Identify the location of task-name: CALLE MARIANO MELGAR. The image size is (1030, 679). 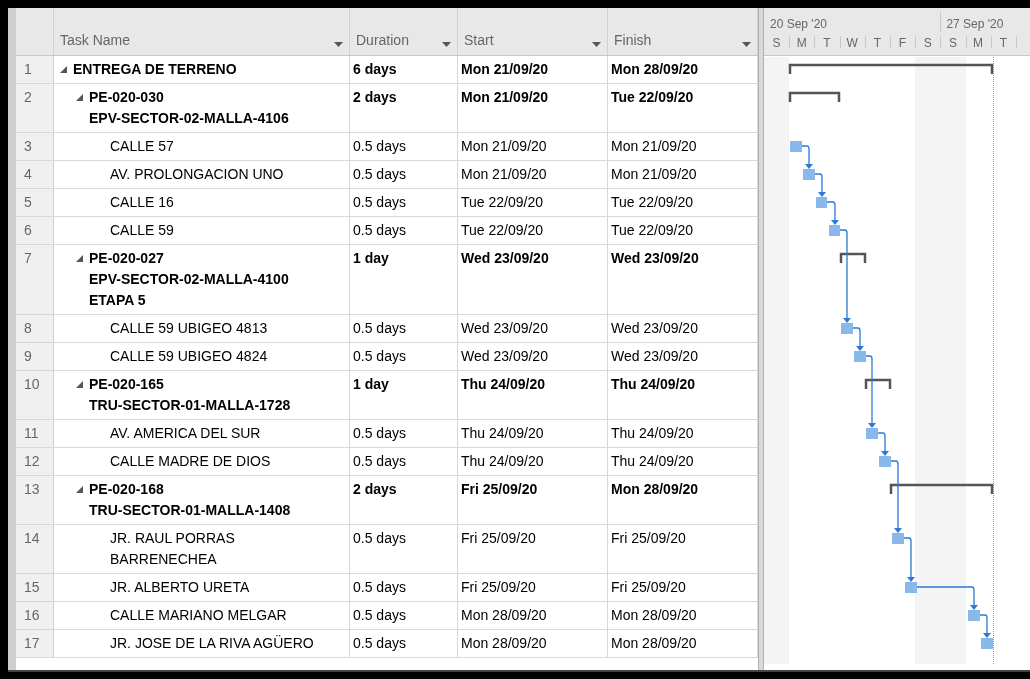
(198, 615).